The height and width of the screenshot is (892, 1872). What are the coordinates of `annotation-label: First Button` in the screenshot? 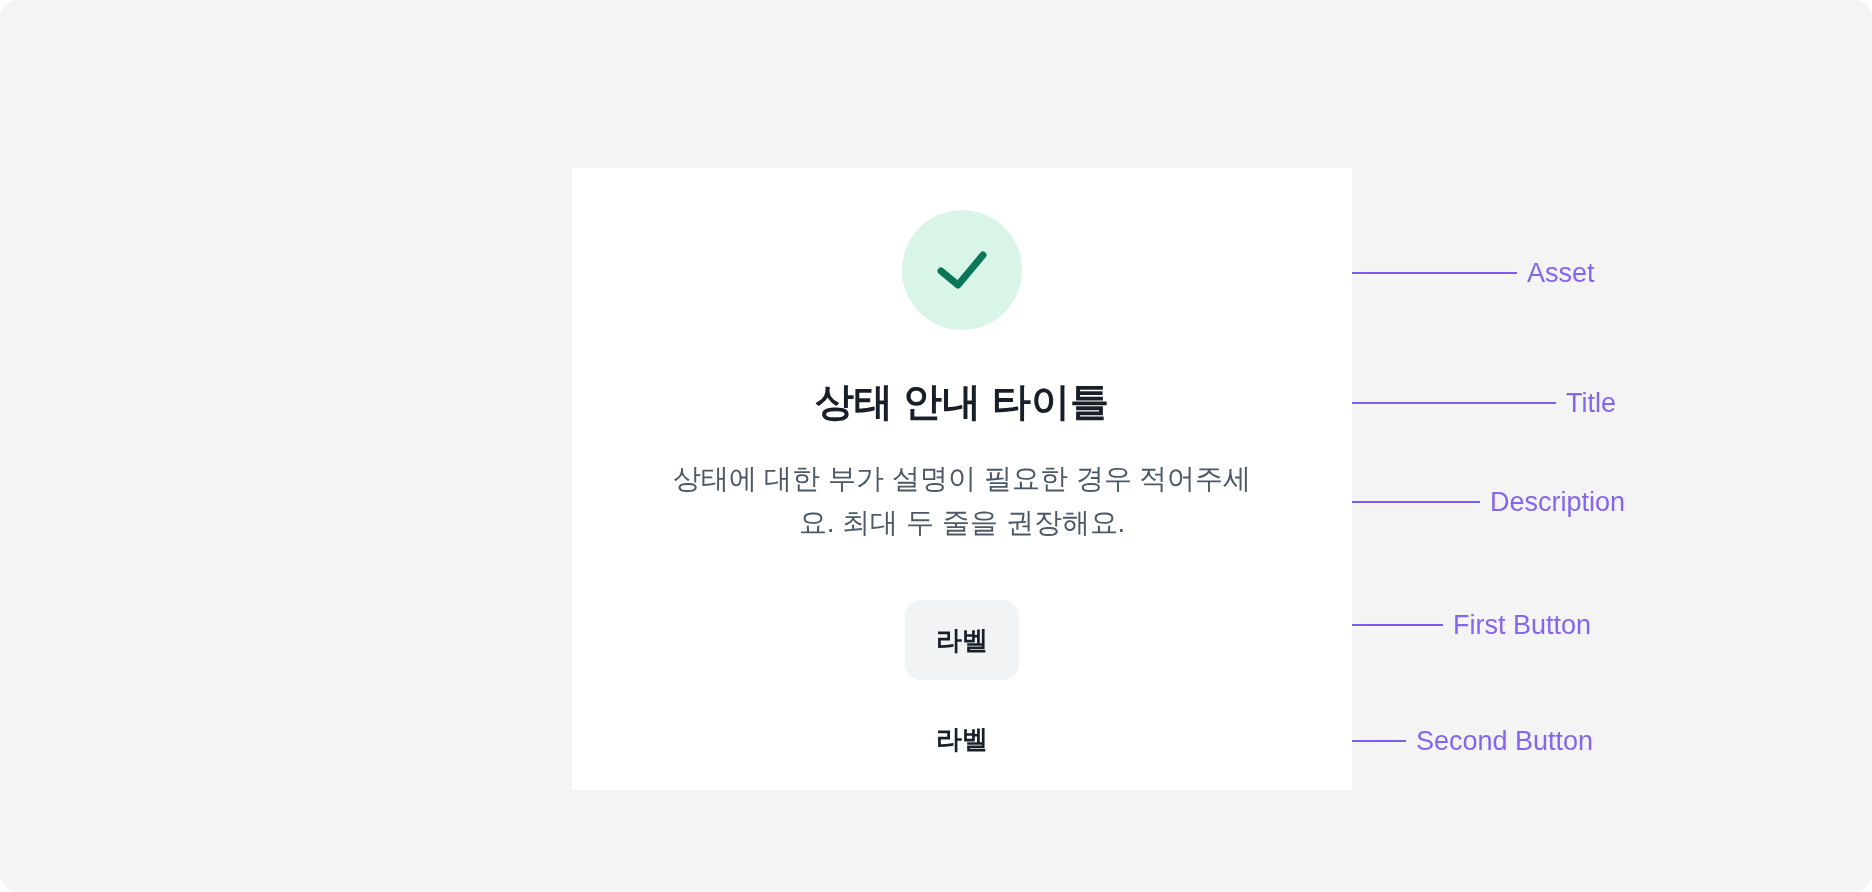 It's located at (1522, 625).